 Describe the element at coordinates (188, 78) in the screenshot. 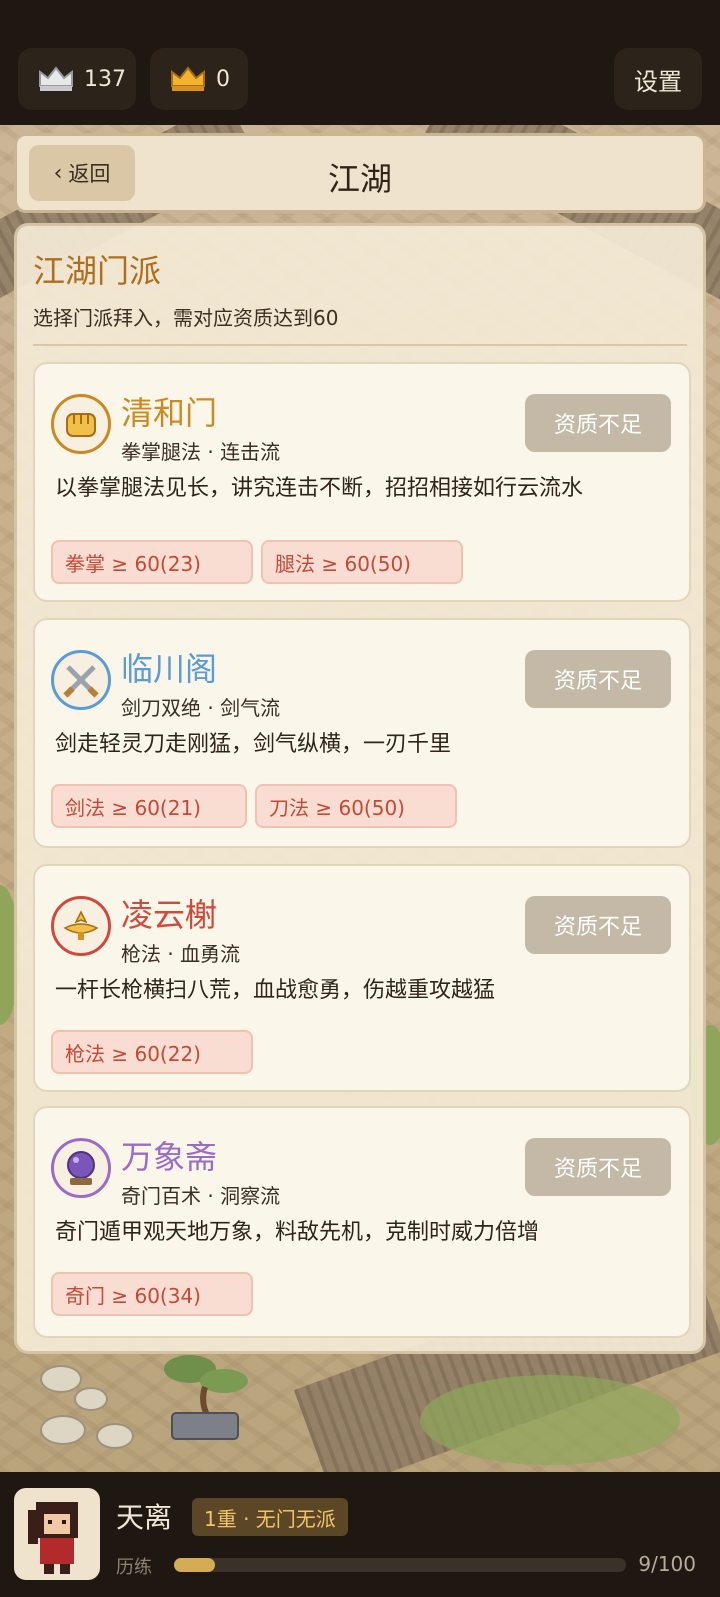

I see `gold-crown-icon` at that location.